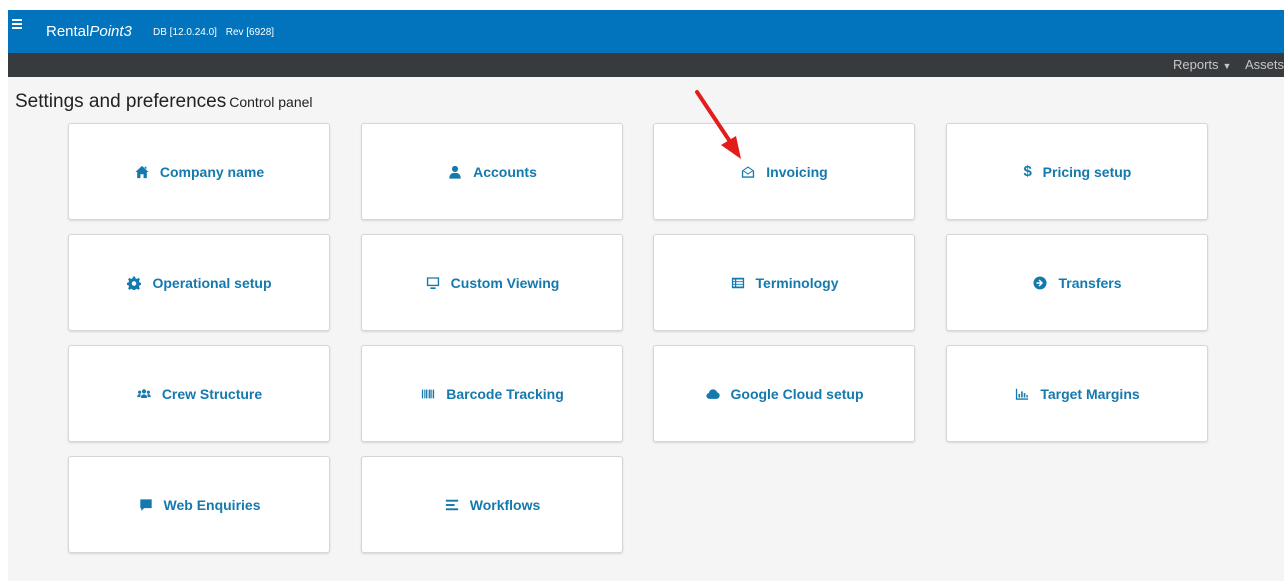 The image size is (1284, 581). Describe the element at coordinates (199, 171) in the screenshot. I see `tile-company-name: Company name` at that location.